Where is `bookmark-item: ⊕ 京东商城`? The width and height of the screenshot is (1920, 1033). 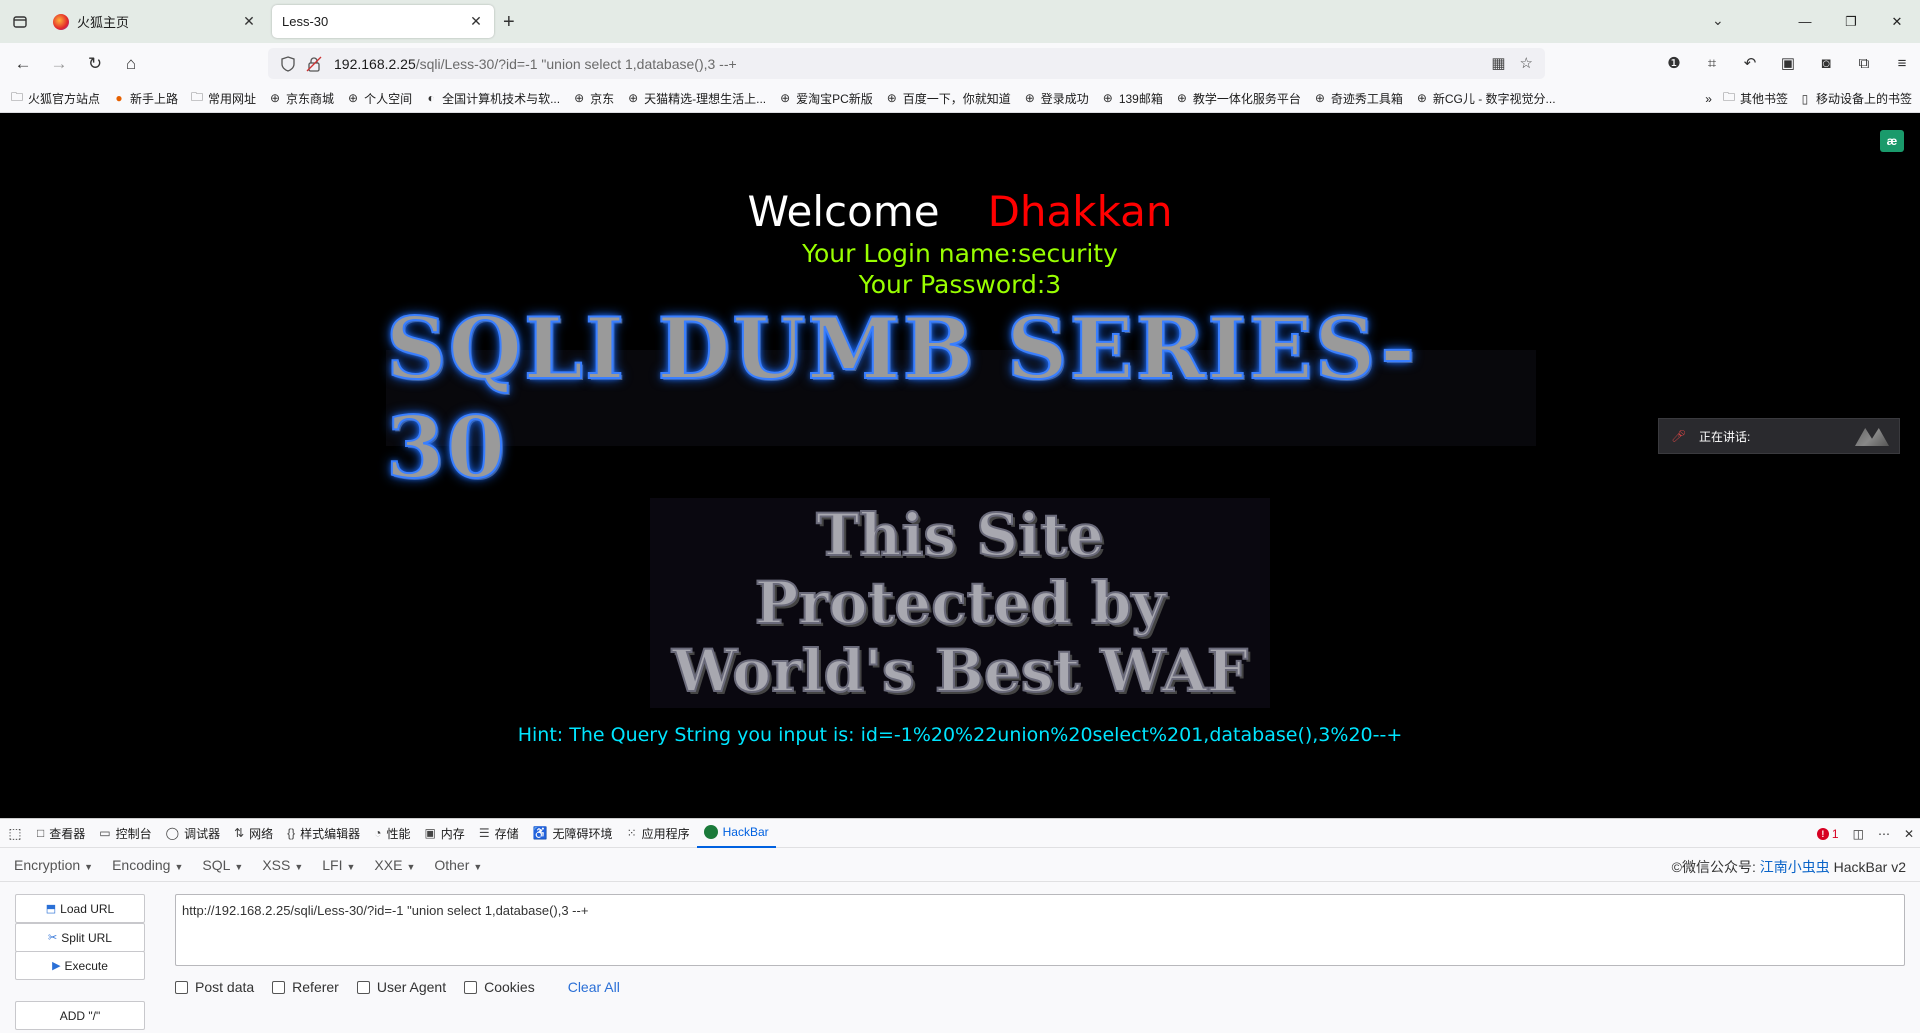
bookmark-item: ⊕ 京东商城 is located at coordinates (301, 98).